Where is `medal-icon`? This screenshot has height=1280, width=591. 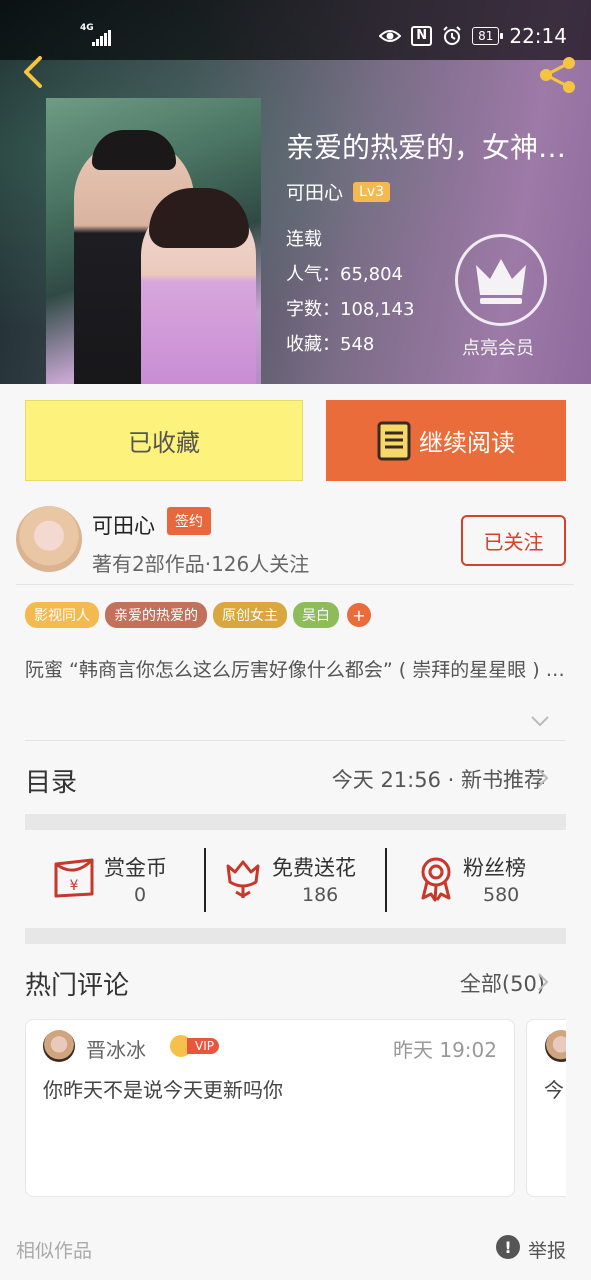 medal-icon is located at coordinates (436, 879).